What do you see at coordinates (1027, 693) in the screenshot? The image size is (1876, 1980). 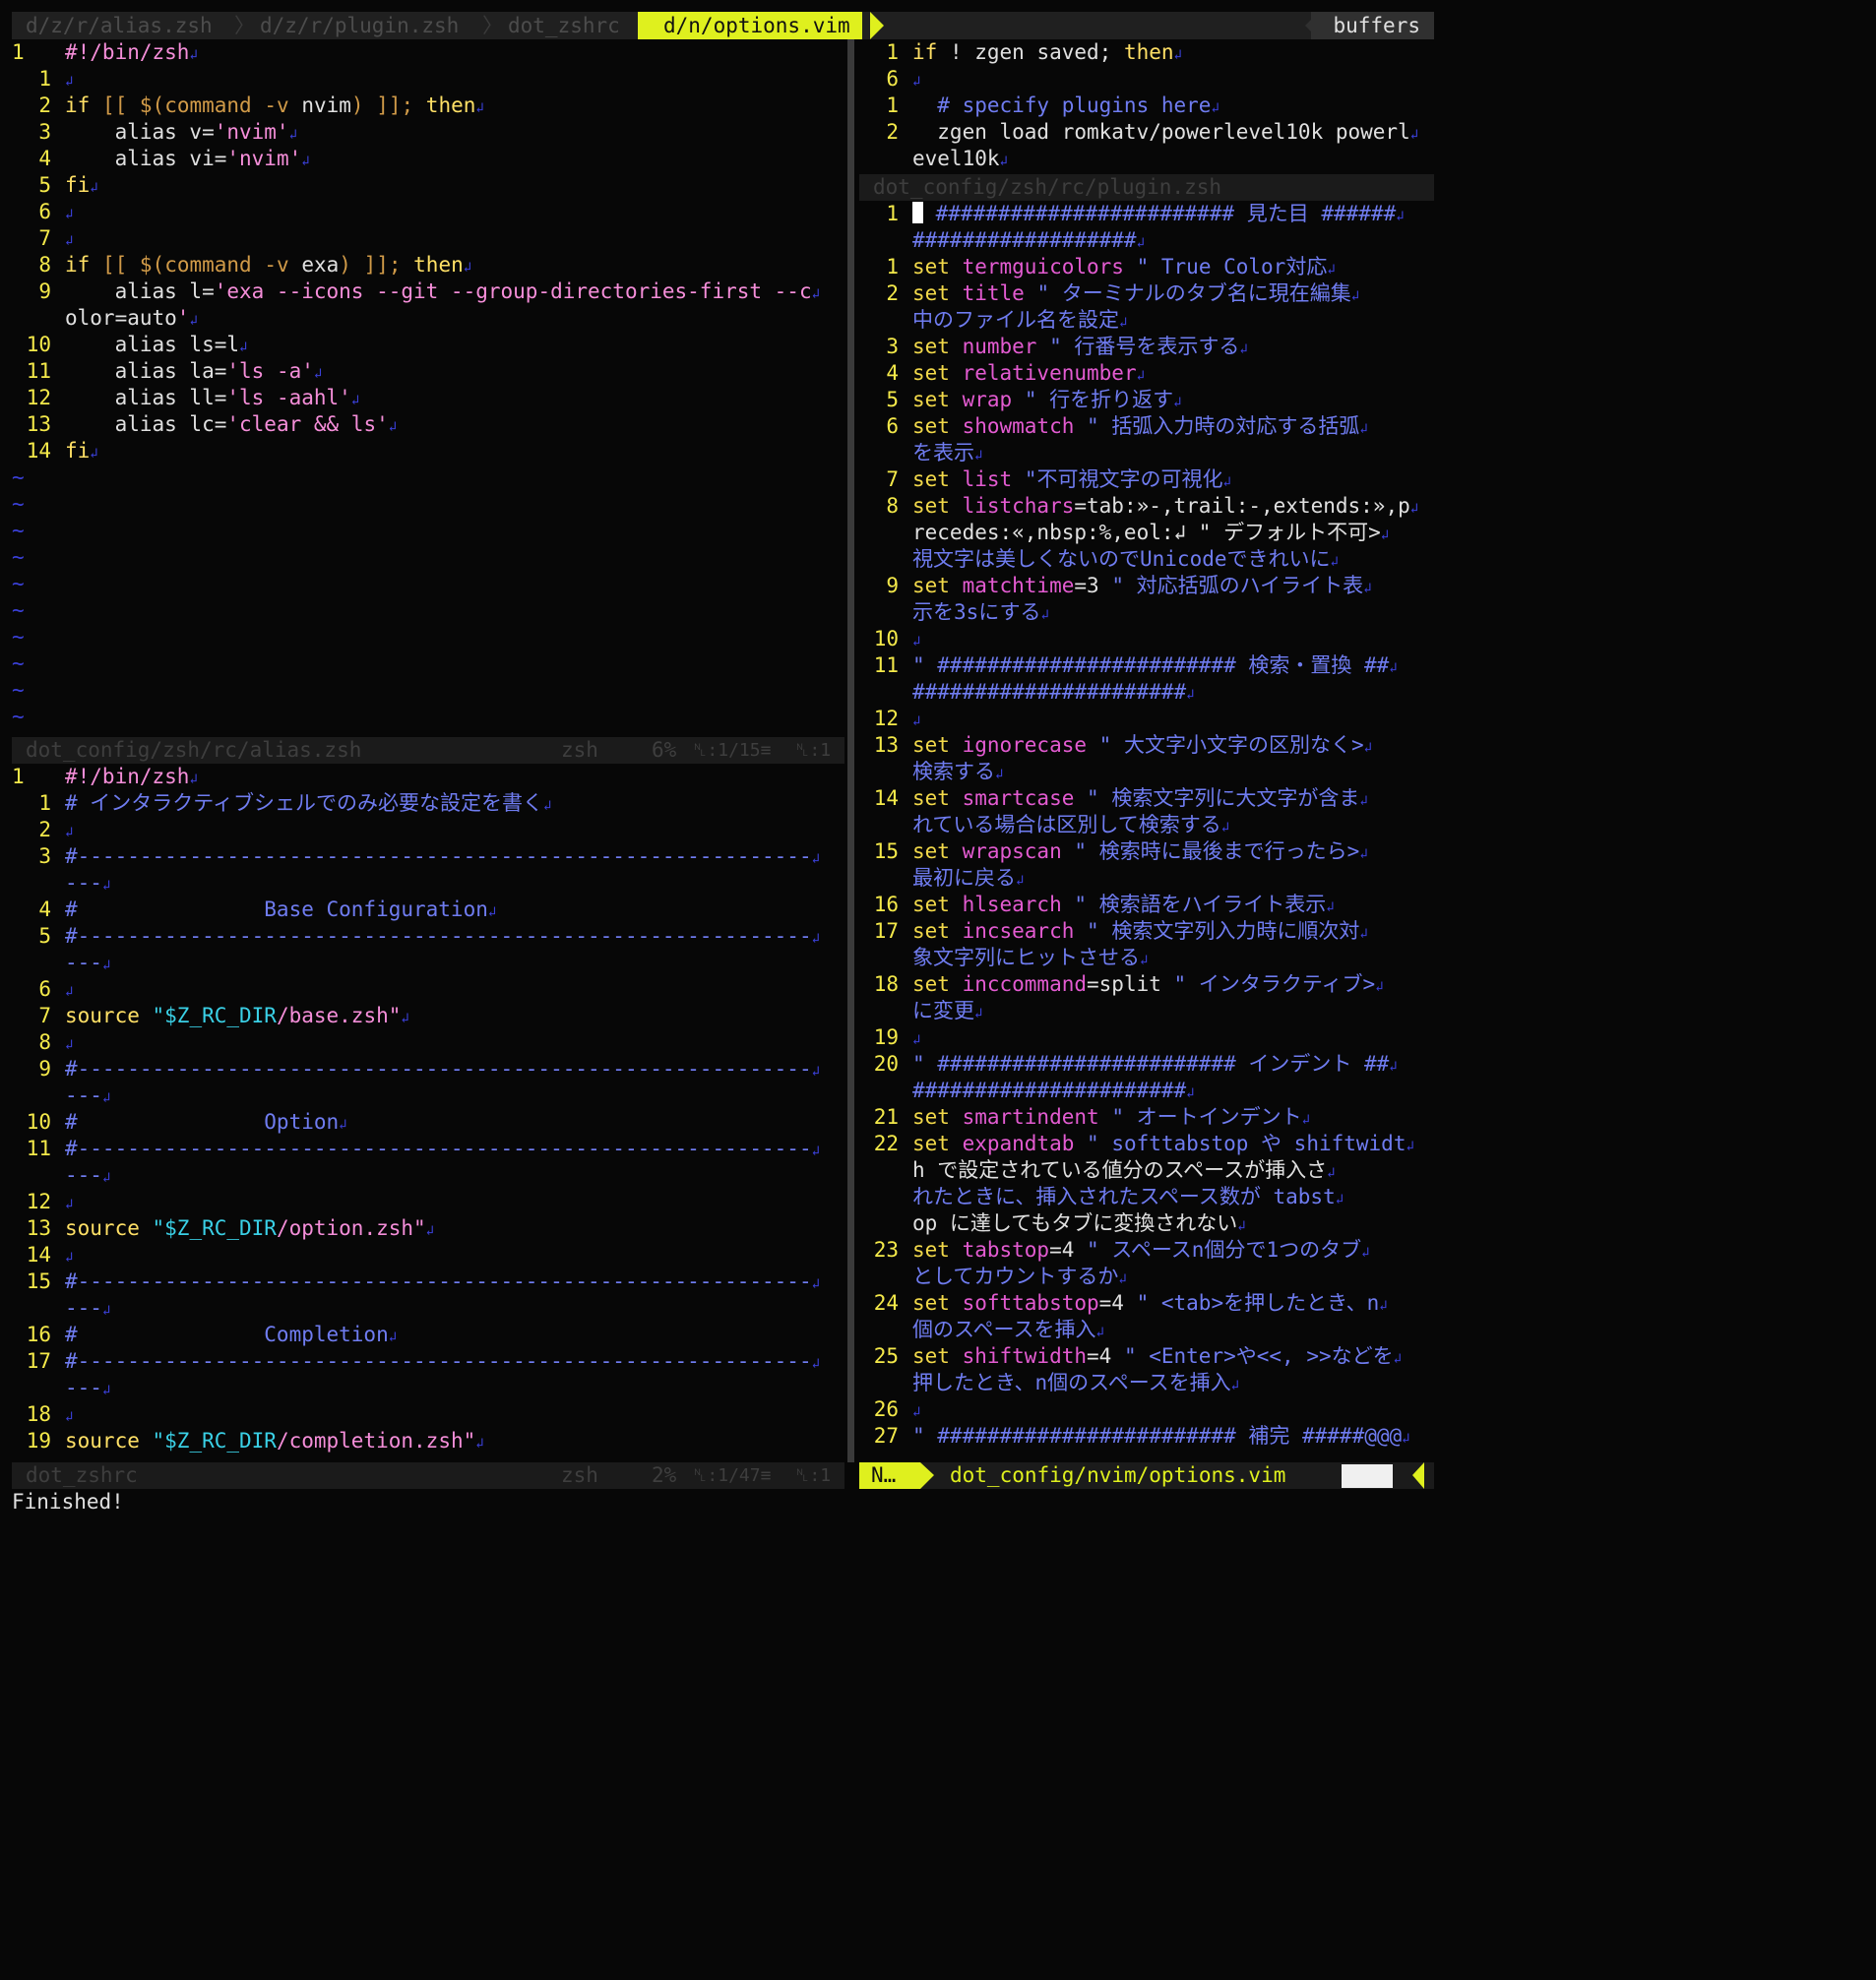 I see `code-line: ######################↲` at bounding box center [1027, 693].